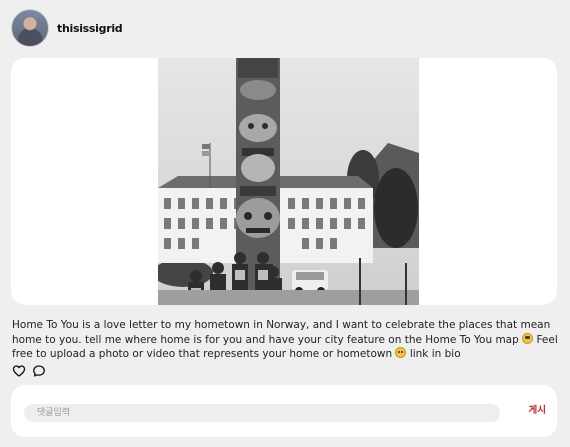 The image size is (570, 447). Describe the element at coordinates (401, 352) in the screenshot. I see `heart-eyes-emoji-icon` at that location.